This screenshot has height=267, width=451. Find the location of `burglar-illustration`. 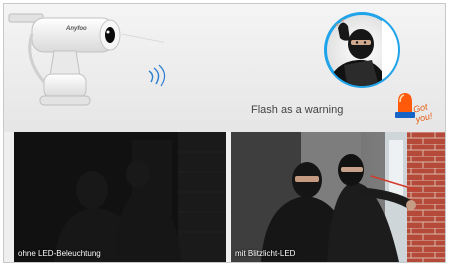

burglar-illustration is located at coordinates (362, 50).